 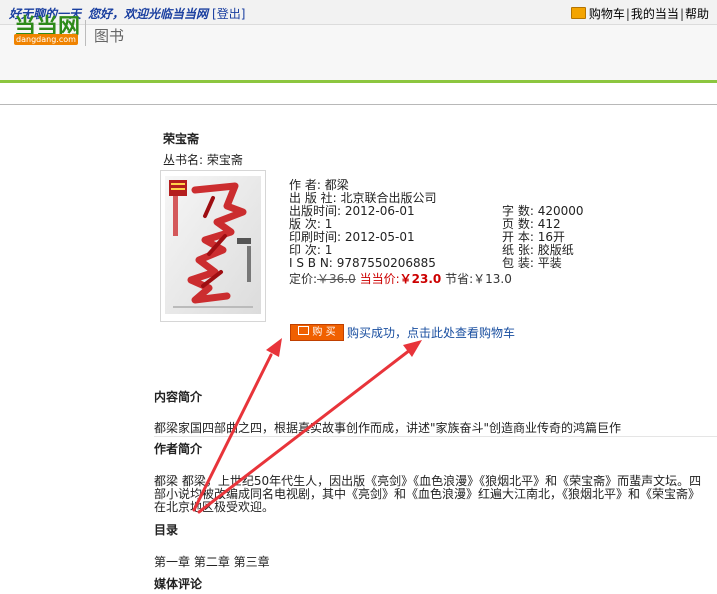 What do you see at coordinates (697, 14) in the screenshot?
I see `help-link: 帮助` at bounding box center [697, 14].